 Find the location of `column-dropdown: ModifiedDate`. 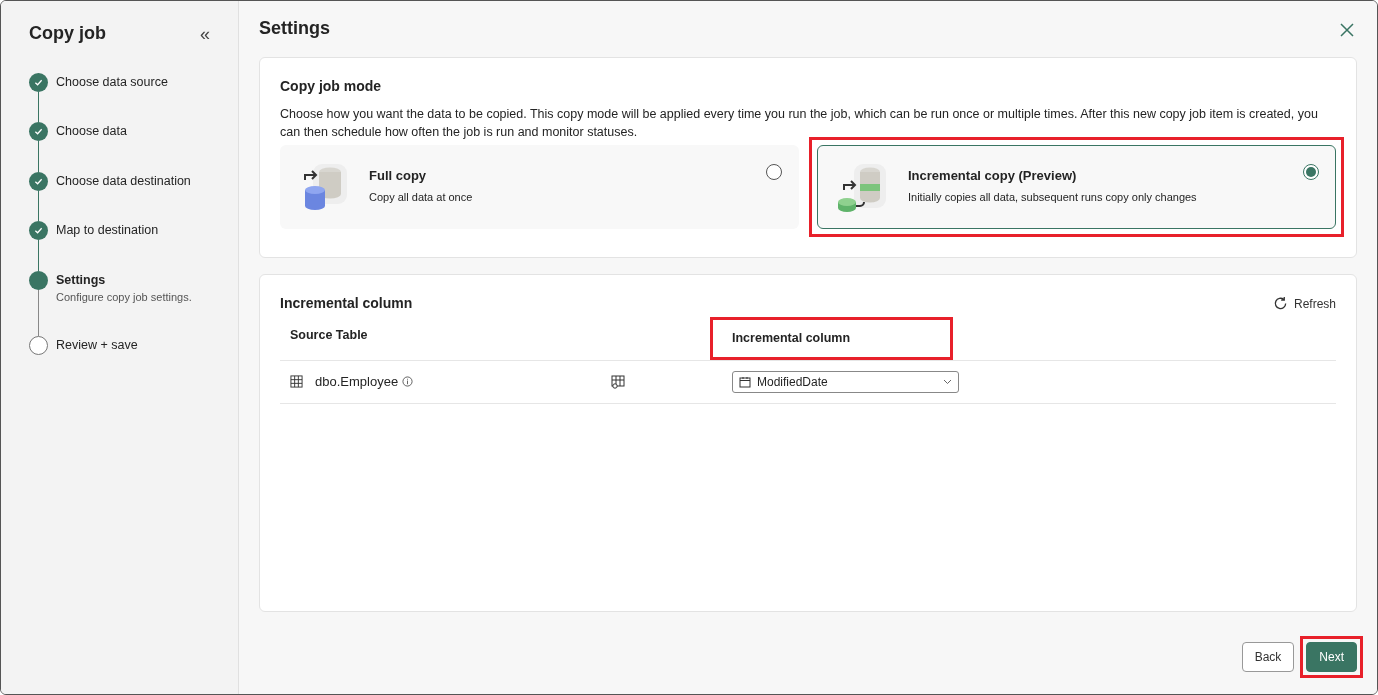

column-dropdown: ModifiedDate is located at coordinates (845, 381).